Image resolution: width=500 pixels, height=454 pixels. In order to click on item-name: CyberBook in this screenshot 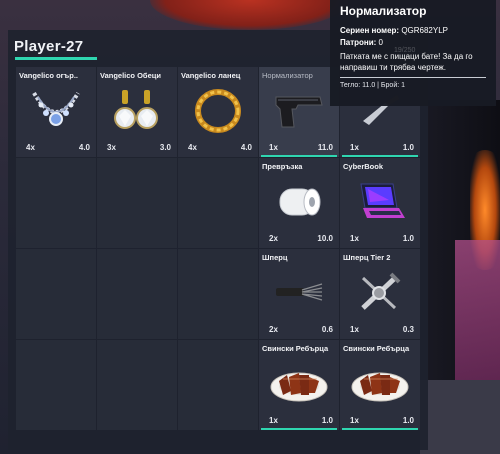, I will do `click(363, 166)`.